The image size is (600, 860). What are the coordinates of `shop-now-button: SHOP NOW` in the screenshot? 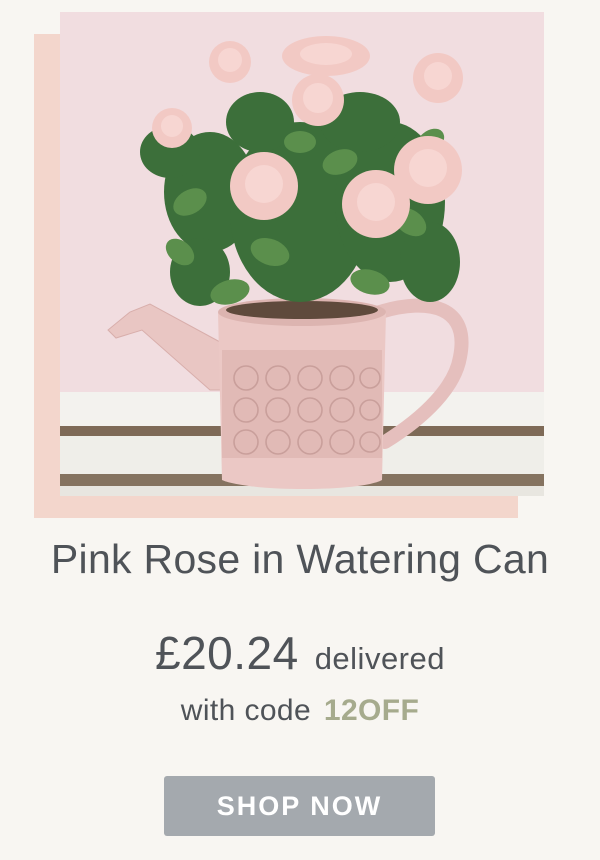 It's located at (299, 806).